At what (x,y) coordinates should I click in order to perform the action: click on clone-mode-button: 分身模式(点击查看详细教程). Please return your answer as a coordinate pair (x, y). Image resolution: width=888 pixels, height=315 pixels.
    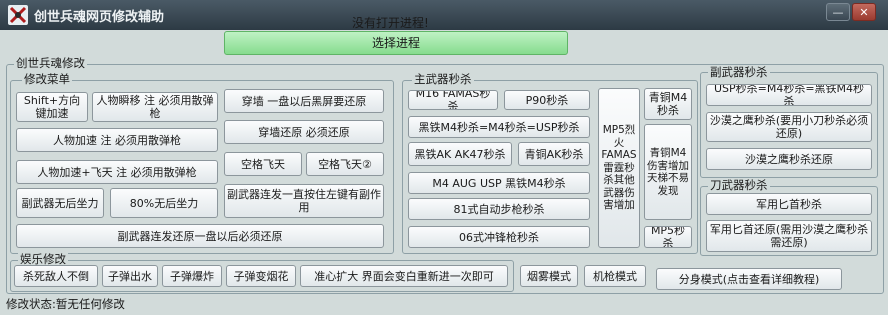
    Looking at the image, I should click on (749, 279).